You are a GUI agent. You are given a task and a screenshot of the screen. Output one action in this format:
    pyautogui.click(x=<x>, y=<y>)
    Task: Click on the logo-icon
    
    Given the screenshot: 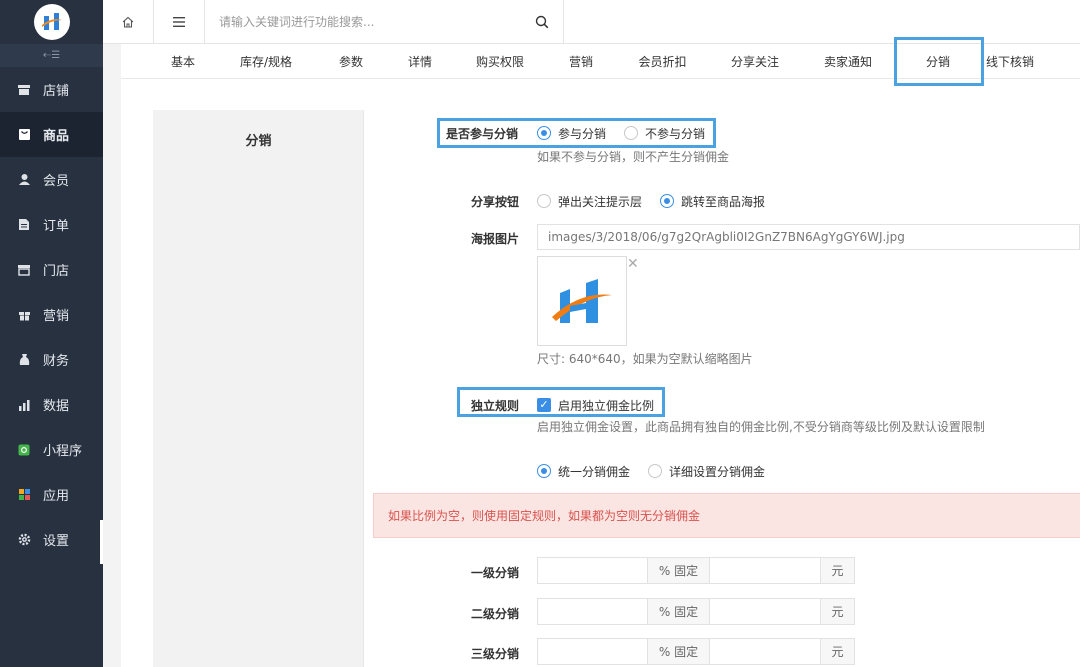 What is the action you would take?
    pyautogui.click(x=51, y=22)
    